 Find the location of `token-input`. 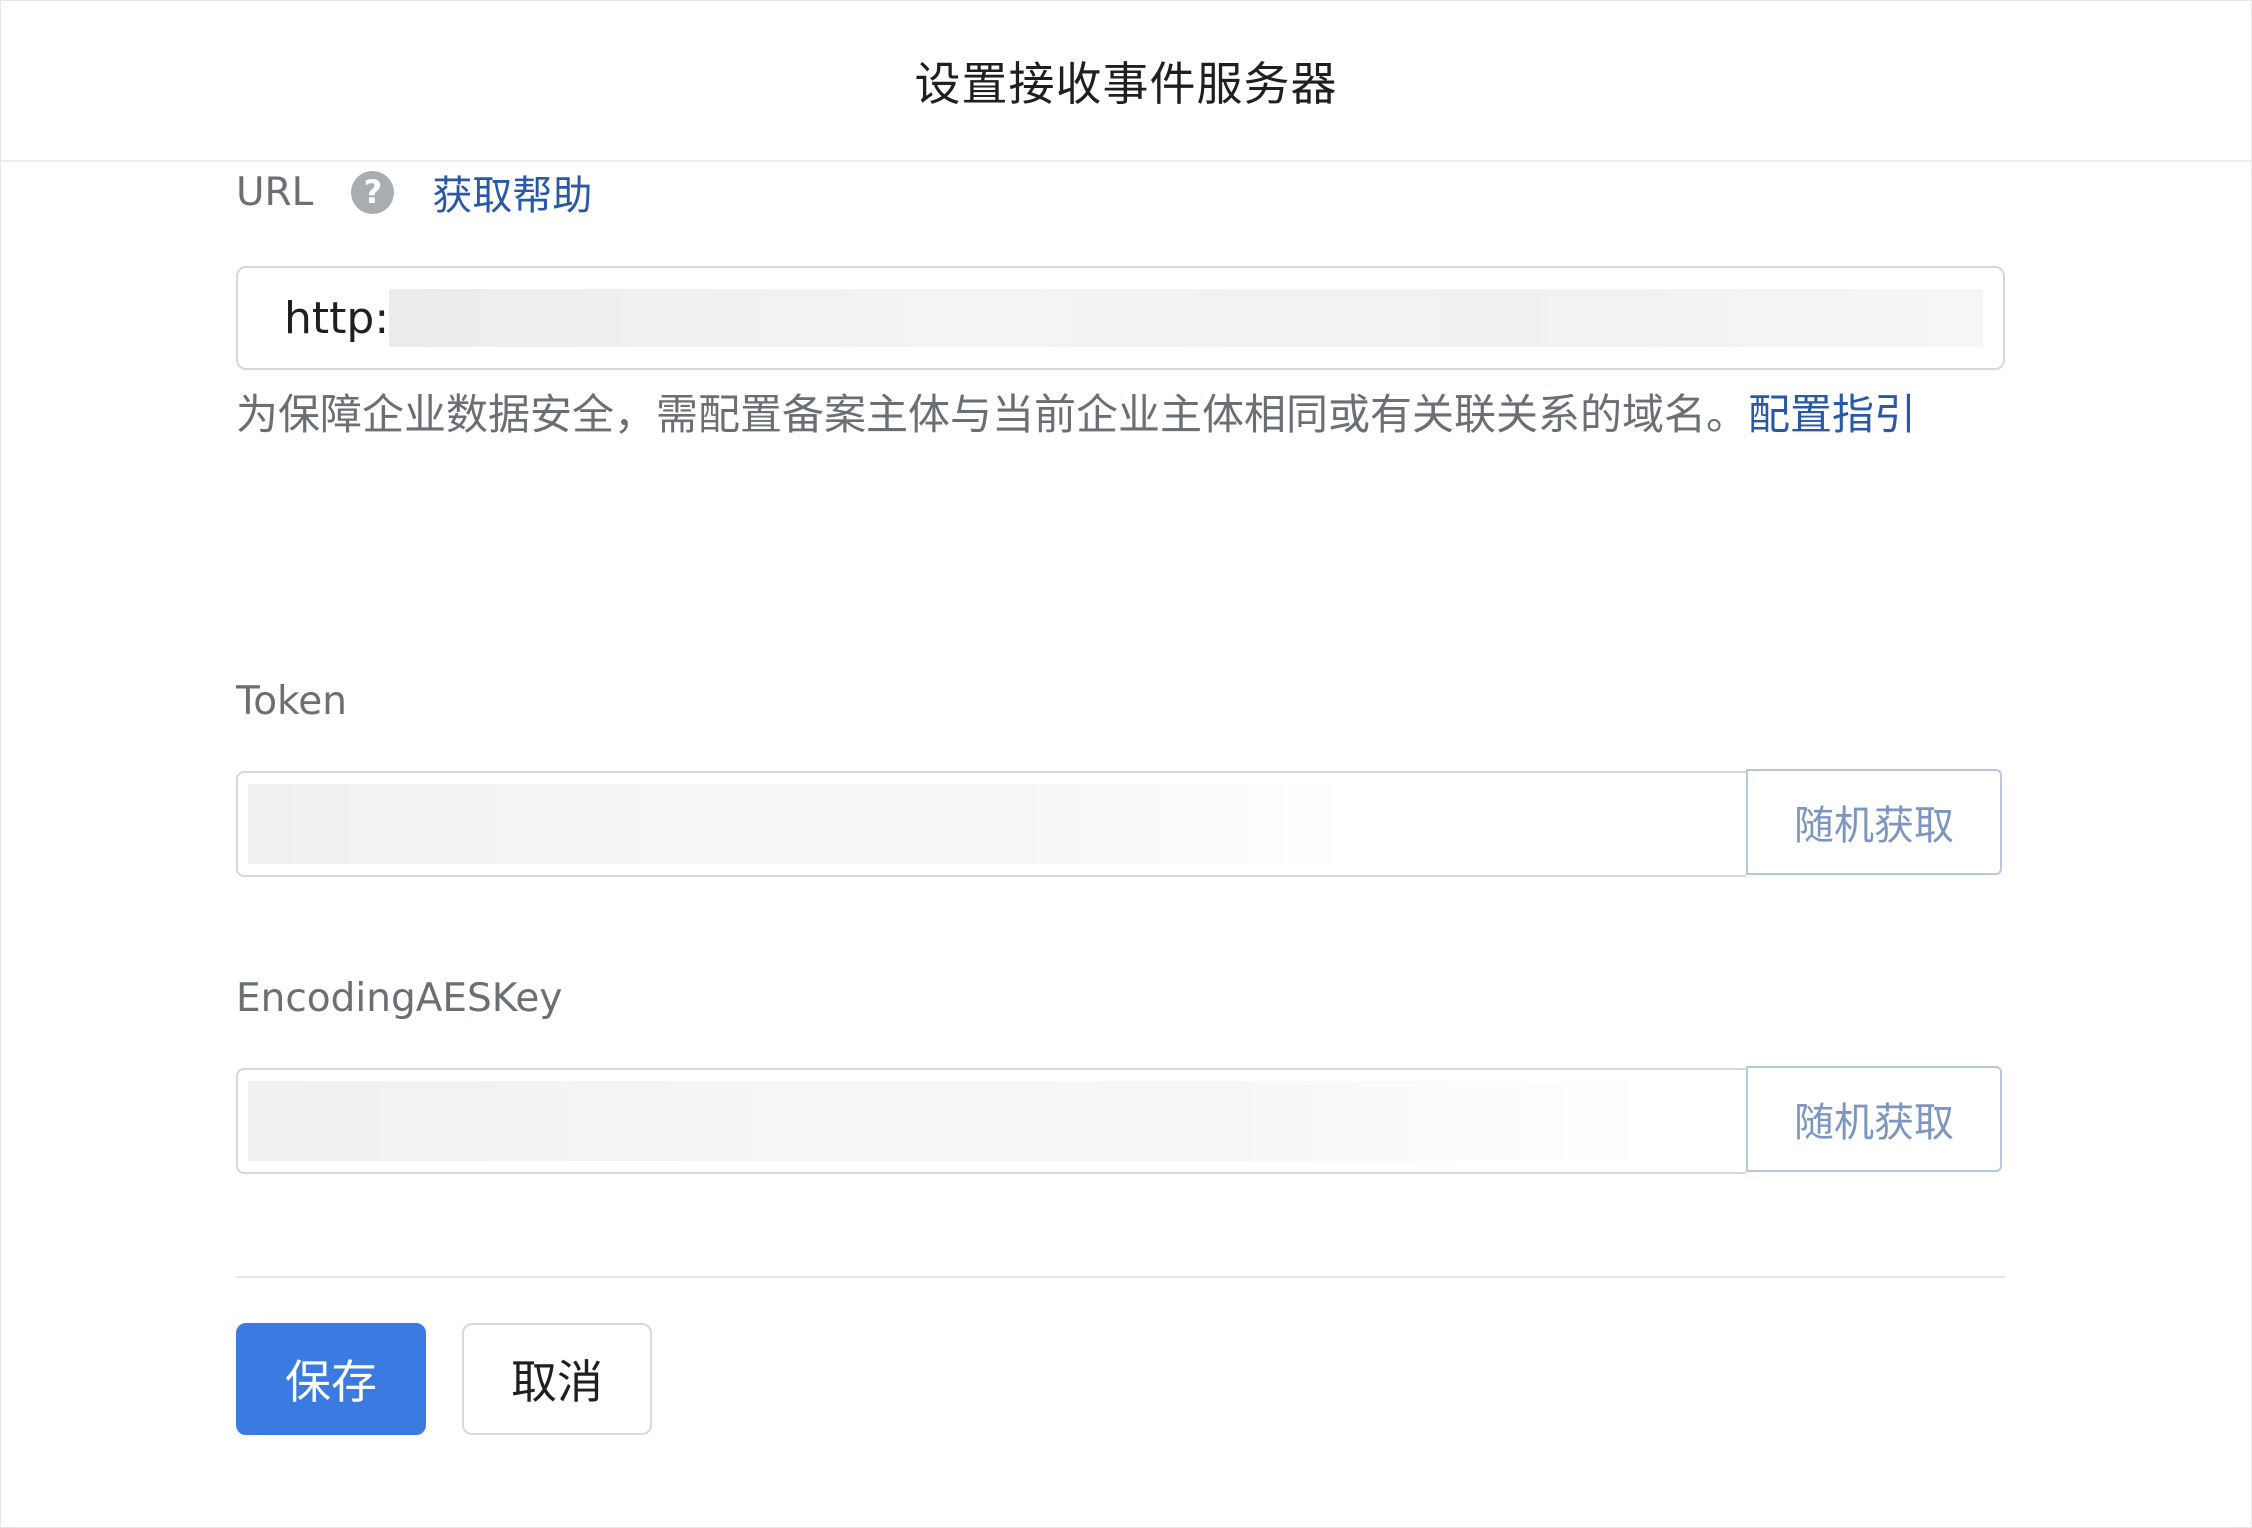

token-input is located at coordinates (991, 824).